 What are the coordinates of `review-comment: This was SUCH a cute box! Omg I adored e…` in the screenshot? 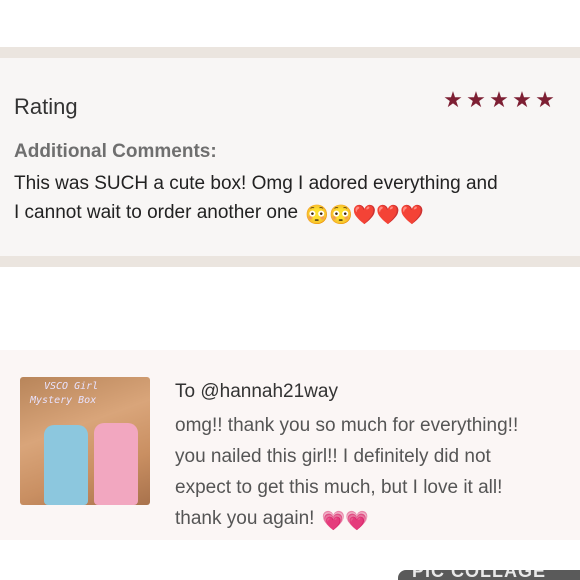 It's located at (294, 199).